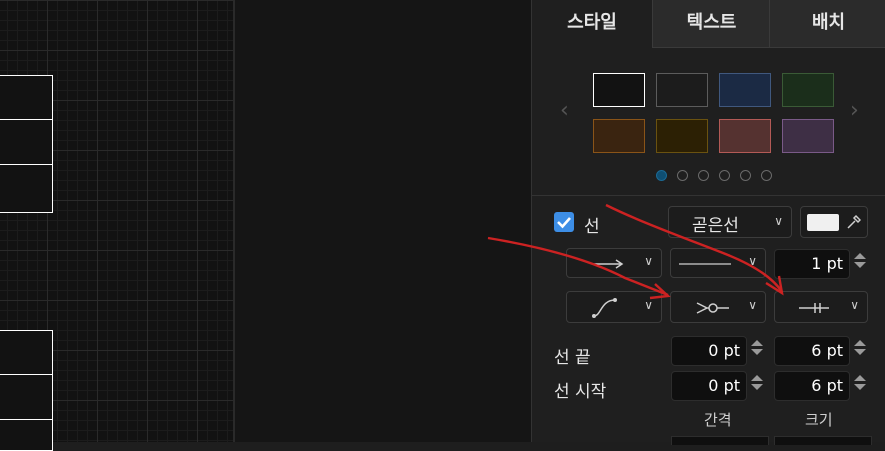 The image size is (885, 451). I want to click on tab-style: 스타일, so click(592, 23).